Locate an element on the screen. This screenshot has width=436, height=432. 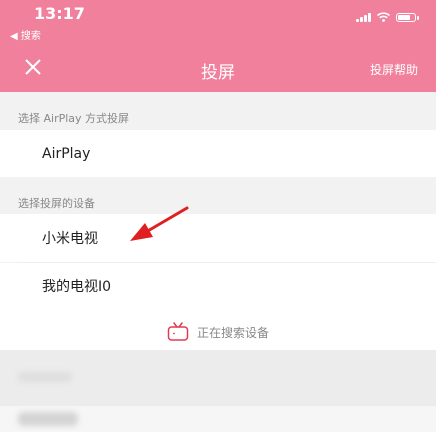
device-item-xiaomi-tv: 小米电视 is located at coordinates (218, 238).